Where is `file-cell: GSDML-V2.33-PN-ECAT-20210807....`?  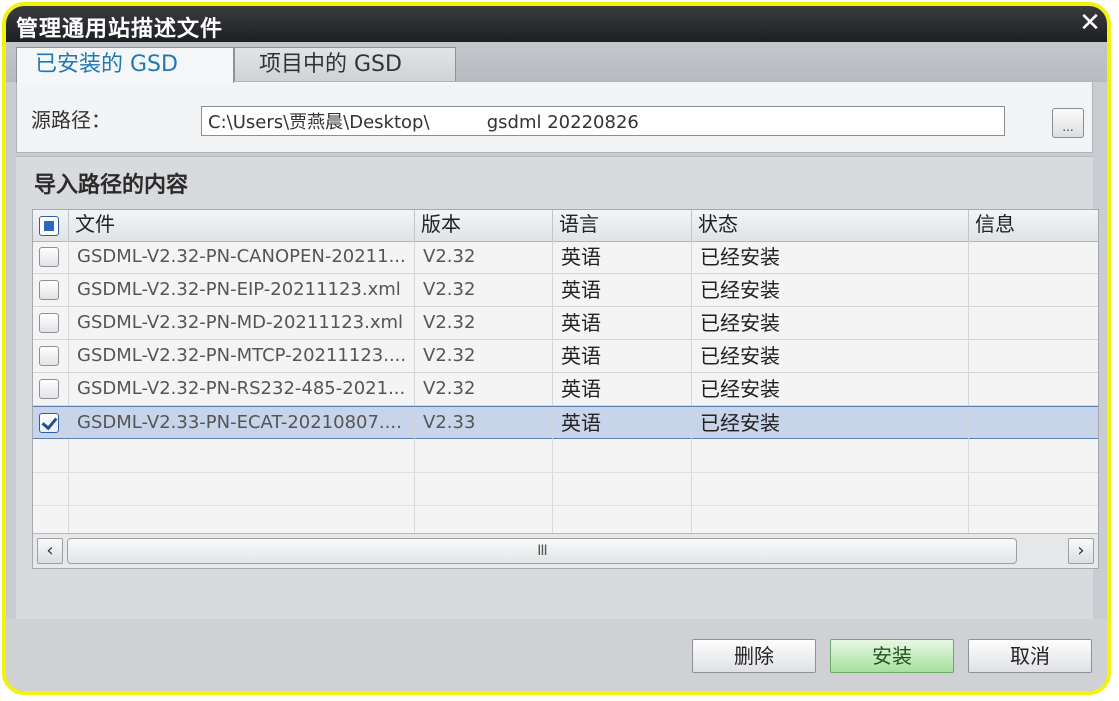 file-cell: GSDML-V2.33-PN-ECAT-20210807.... is located at coordinates (242, 423).